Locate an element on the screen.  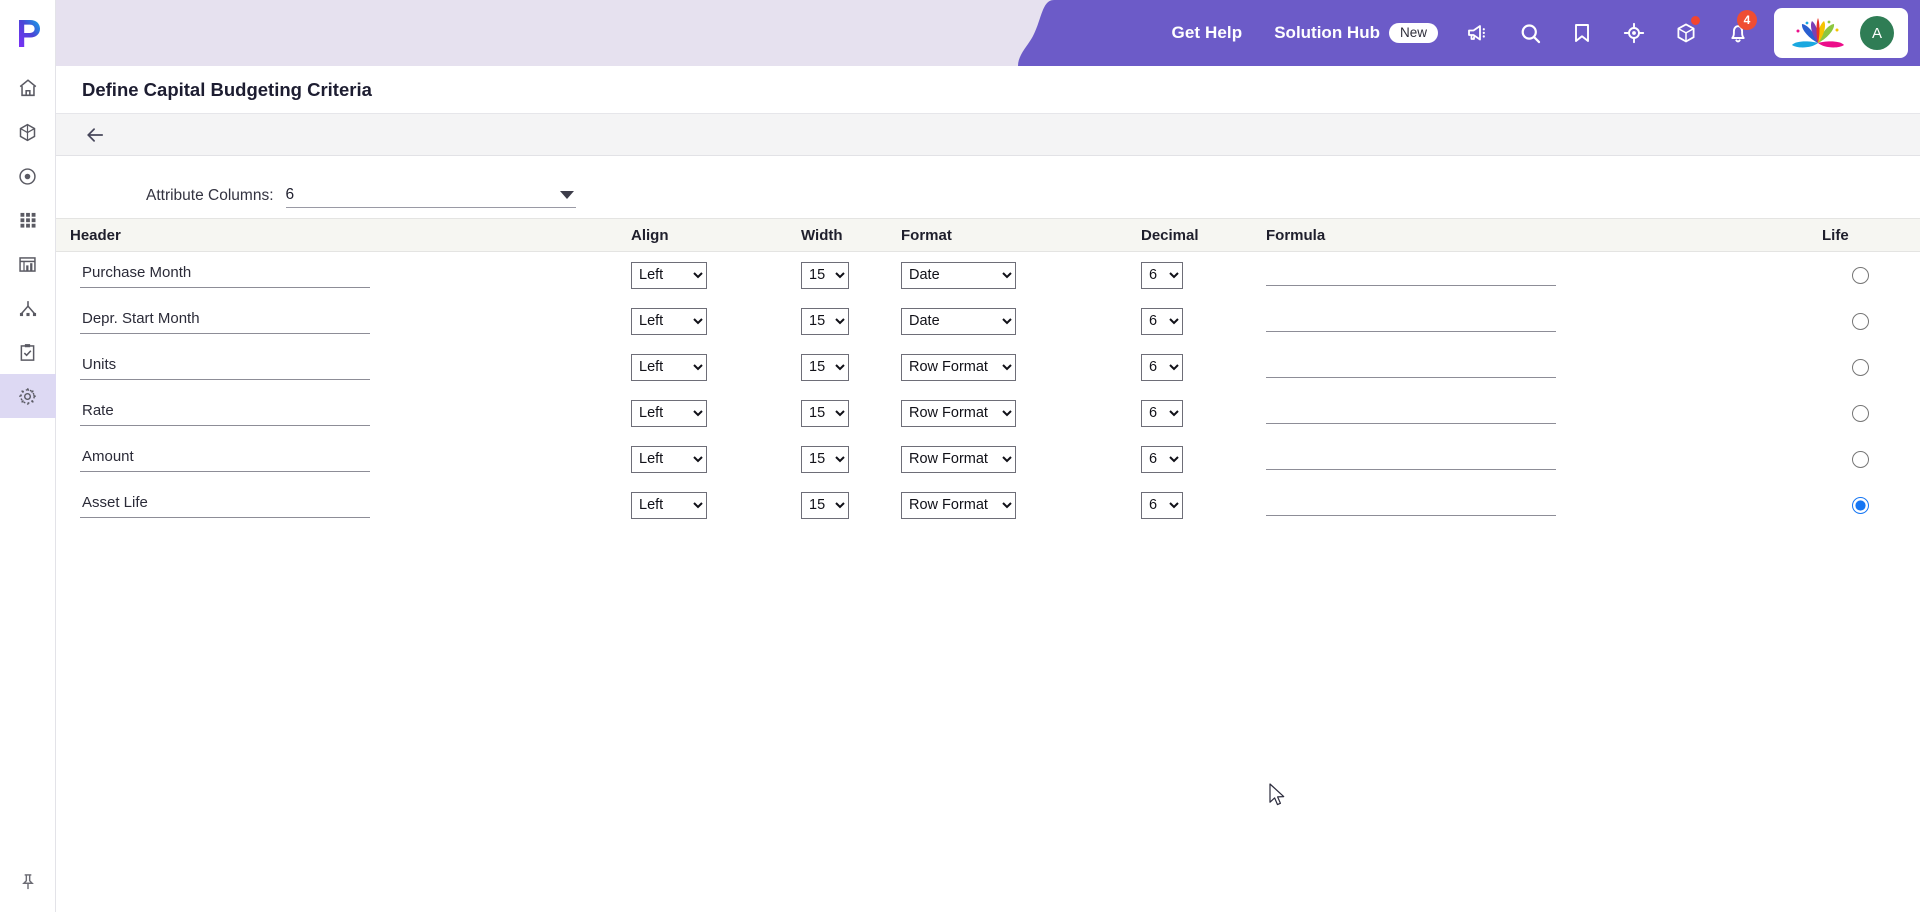
search-button is located at coordinates (1530, 33).